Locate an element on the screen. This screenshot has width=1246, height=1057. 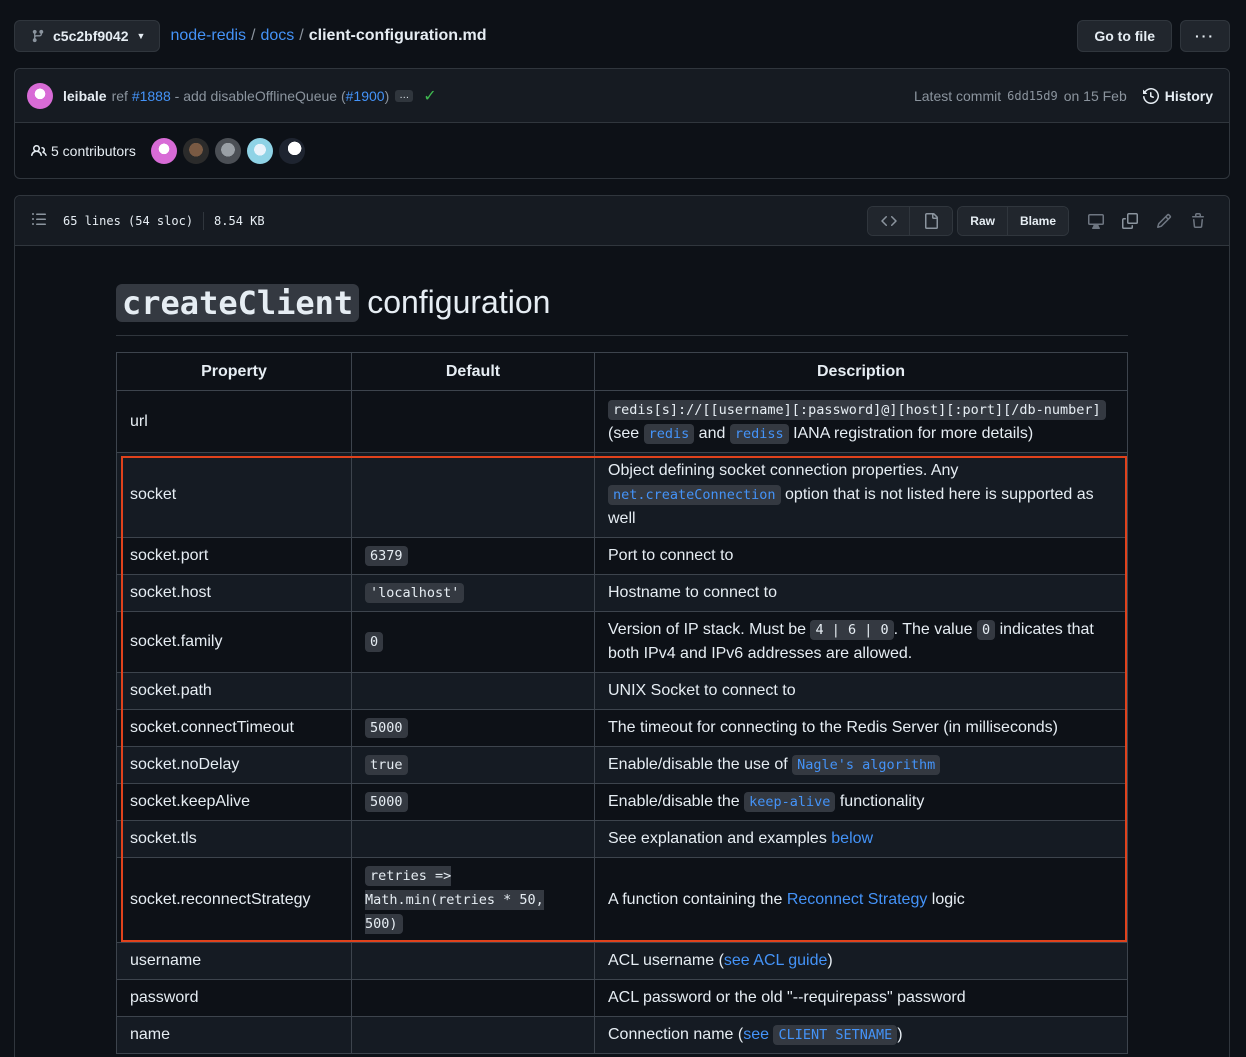
text: and is located at coordinates (712, 433).